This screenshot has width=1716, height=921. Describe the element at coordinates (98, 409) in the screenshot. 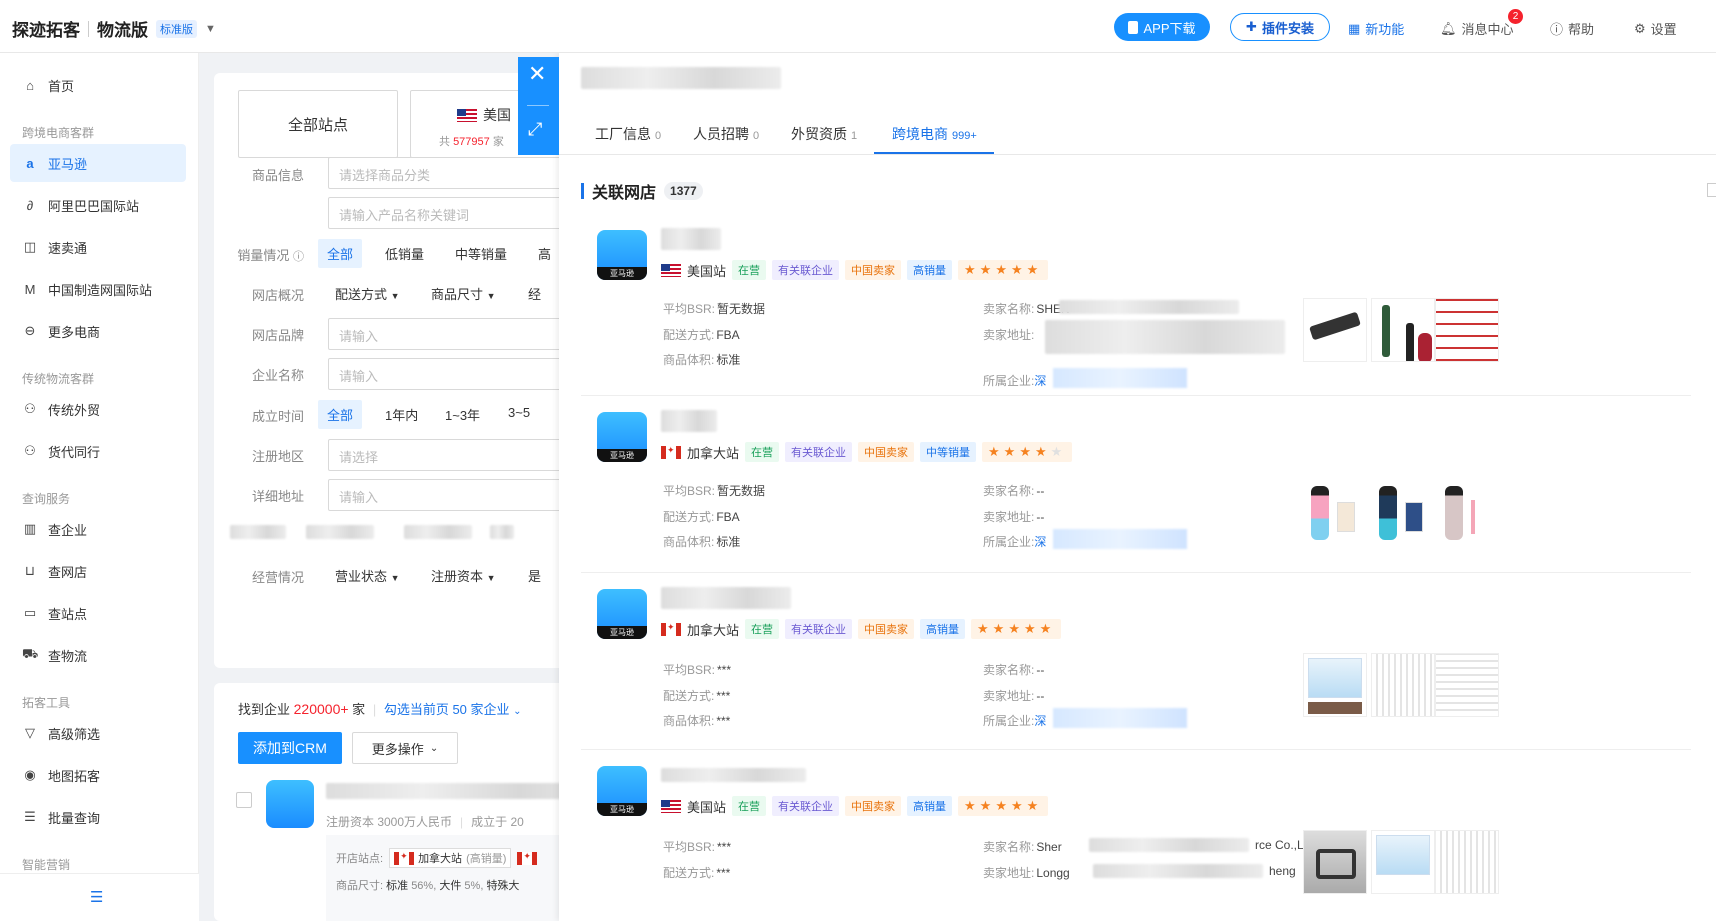

I see `sidebar-item-traditional-trade: ⚇ 传统外贸` at that location.